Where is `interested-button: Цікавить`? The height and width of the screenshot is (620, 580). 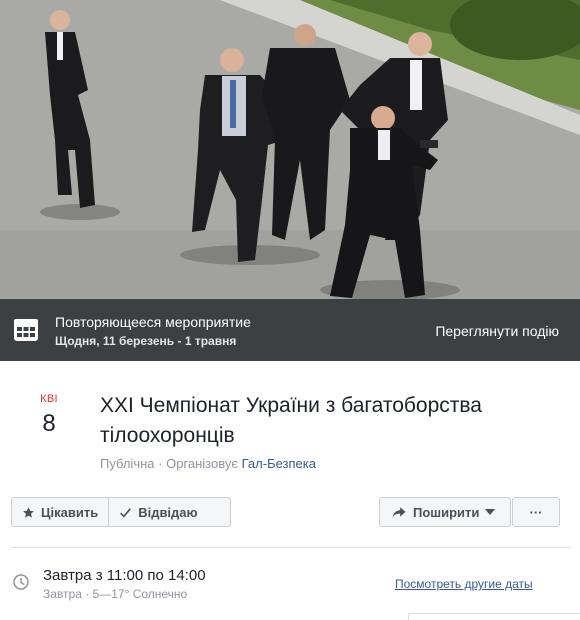
interested-button: Цікавить is located at coordinates (60, 512).